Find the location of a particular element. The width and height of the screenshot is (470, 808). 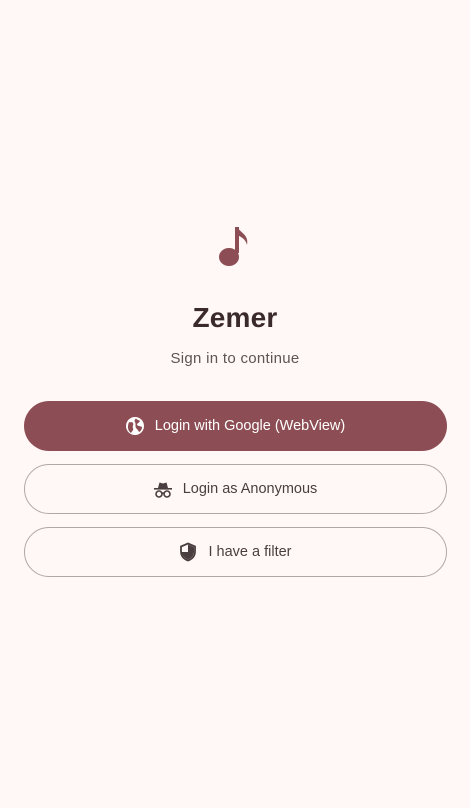

shield-icon is located at coordinates (188, 552).